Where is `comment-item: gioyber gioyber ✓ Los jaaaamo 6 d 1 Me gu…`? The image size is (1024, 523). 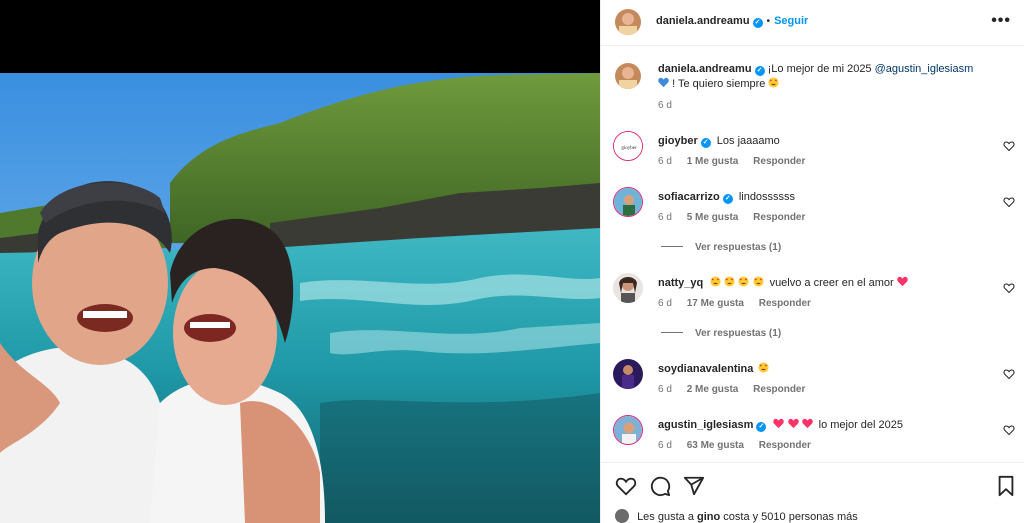 comment-item: gioyber gioyber ✓ Los jaaaamo 6 d 1 Me gu… is located at coordinates (812, 151).